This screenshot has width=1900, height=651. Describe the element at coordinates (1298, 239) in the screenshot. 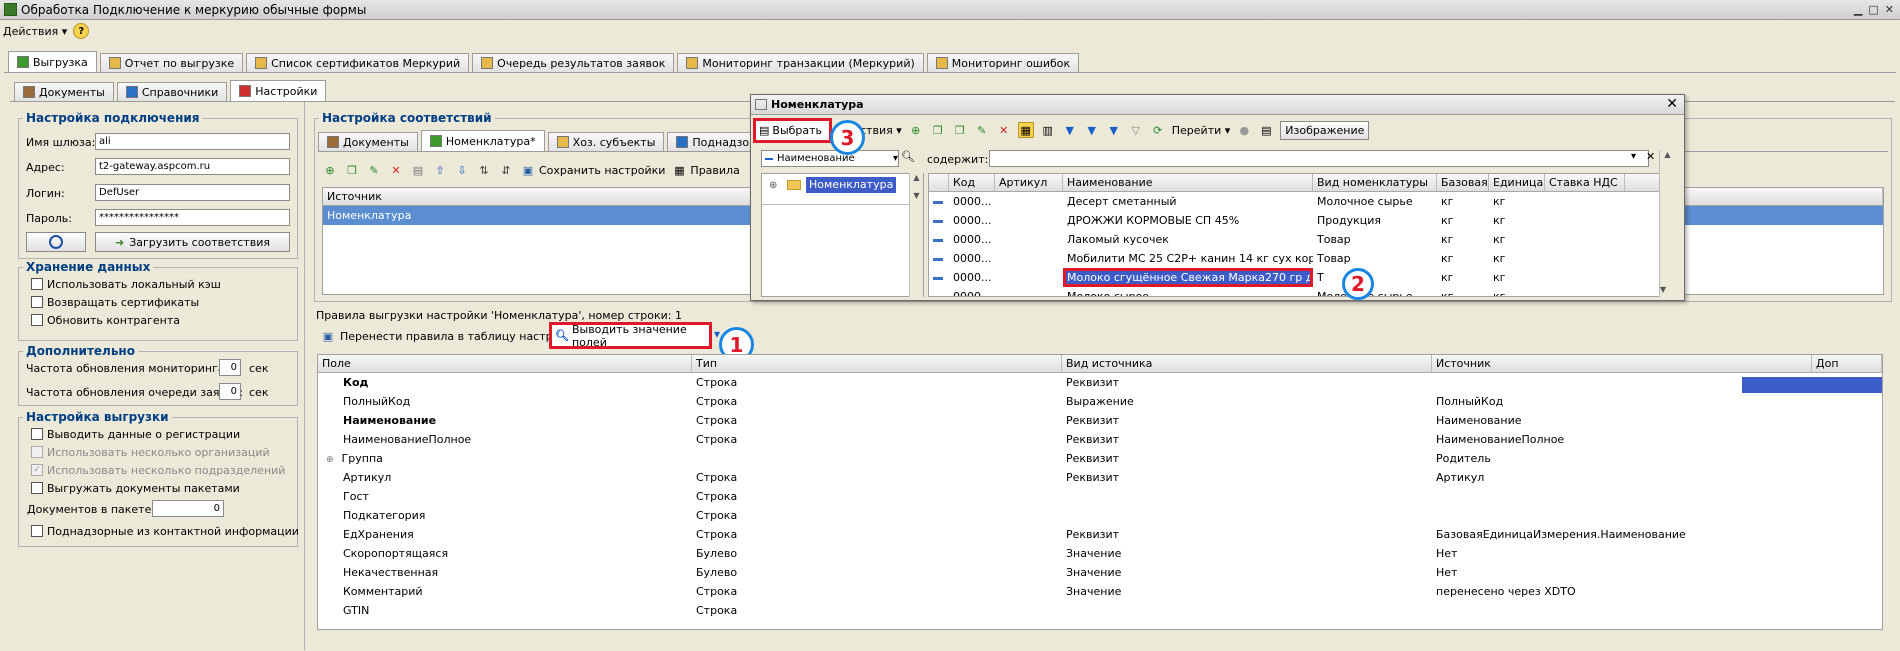

I see `list-item: 0000... Лакомый кусочек Товар кг кг` at that location.